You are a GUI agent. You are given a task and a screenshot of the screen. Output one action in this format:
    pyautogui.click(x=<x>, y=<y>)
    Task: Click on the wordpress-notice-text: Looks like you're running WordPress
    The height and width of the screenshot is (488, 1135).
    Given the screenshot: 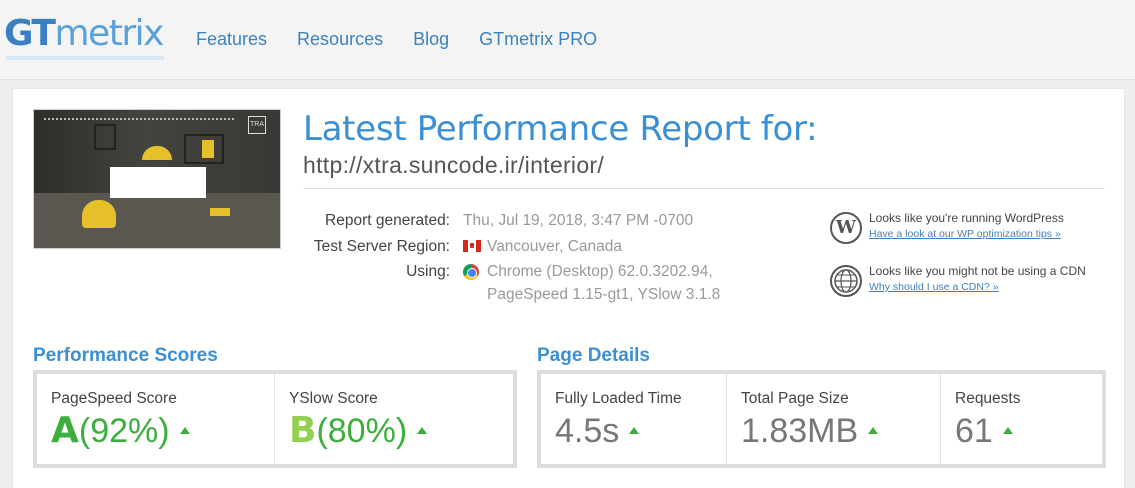 What is the action you would take?
    pyautogui.click(x=966, y=218)
    